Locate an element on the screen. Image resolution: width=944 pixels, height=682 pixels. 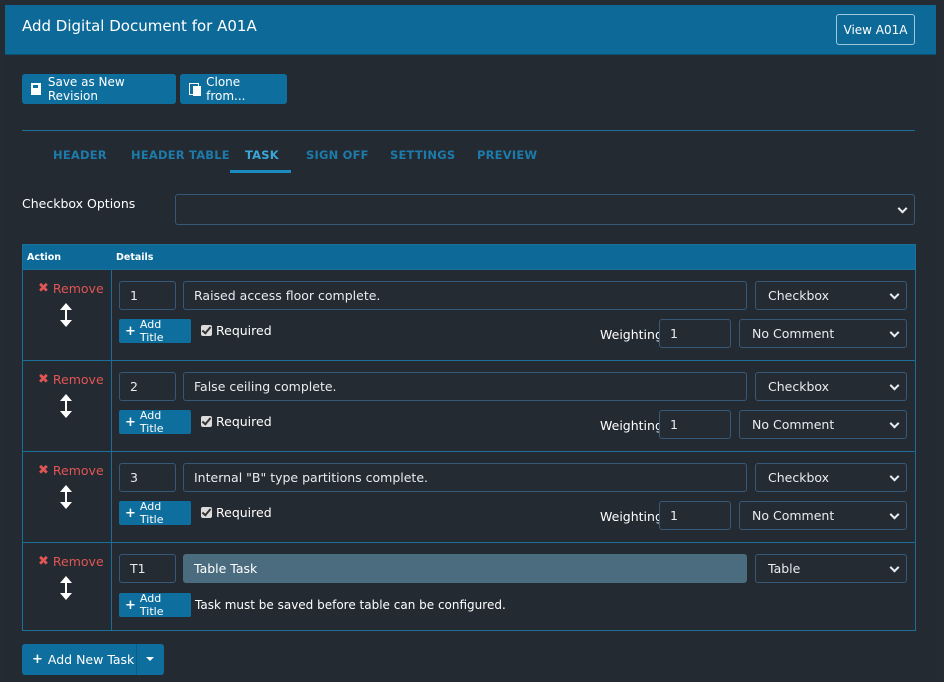
task-text-input: False ceiling complete. is located at coordinates (465, 386).